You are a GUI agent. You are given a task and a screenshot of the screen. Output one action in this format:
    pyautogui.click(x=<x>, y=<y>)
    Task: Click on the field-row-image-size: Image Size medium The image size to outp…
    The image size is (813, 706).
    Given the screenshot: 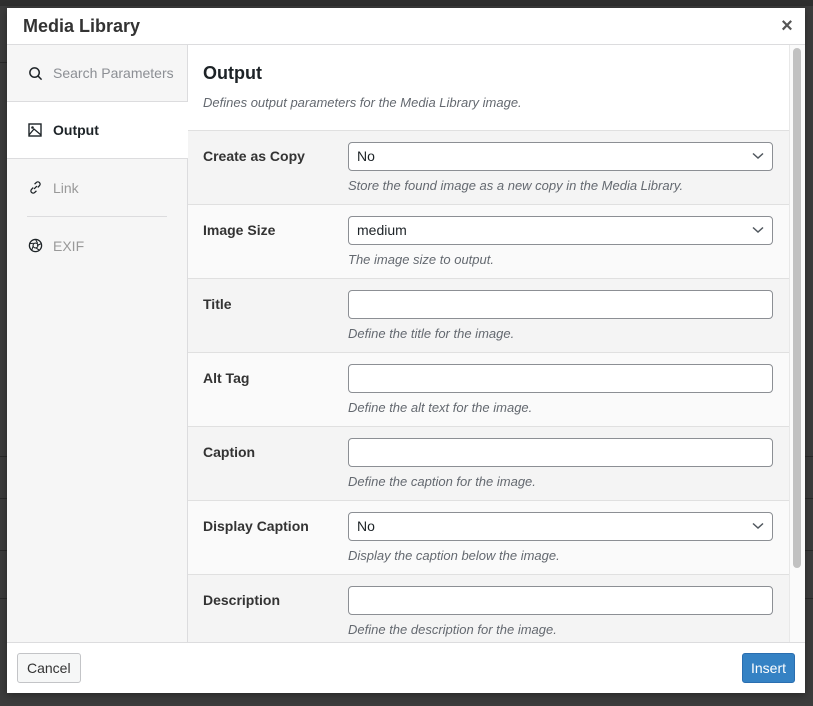 What is the action you would take?
    pyautogui.click(x=489, y=242)
    